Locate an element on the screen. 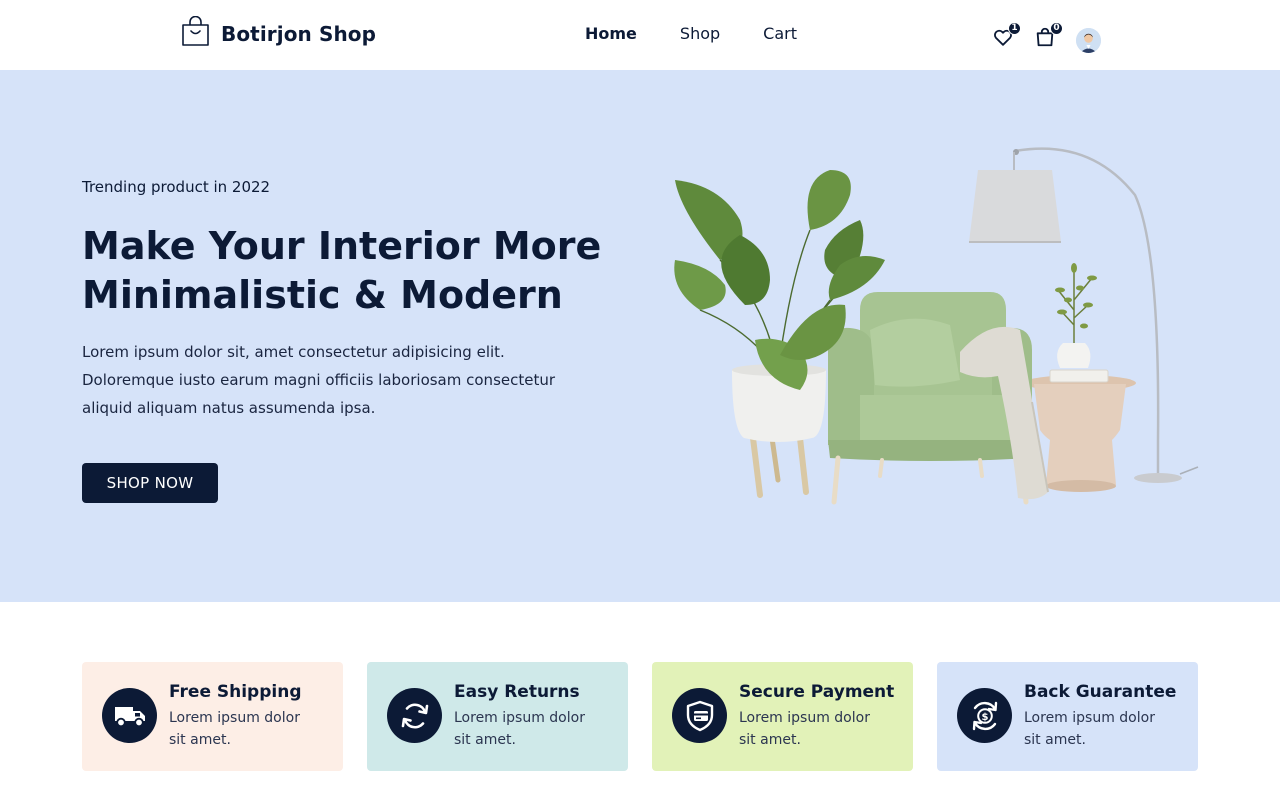 This screenshot has height=800, width=1280. truck-icon is located at coordinates (129, 715).